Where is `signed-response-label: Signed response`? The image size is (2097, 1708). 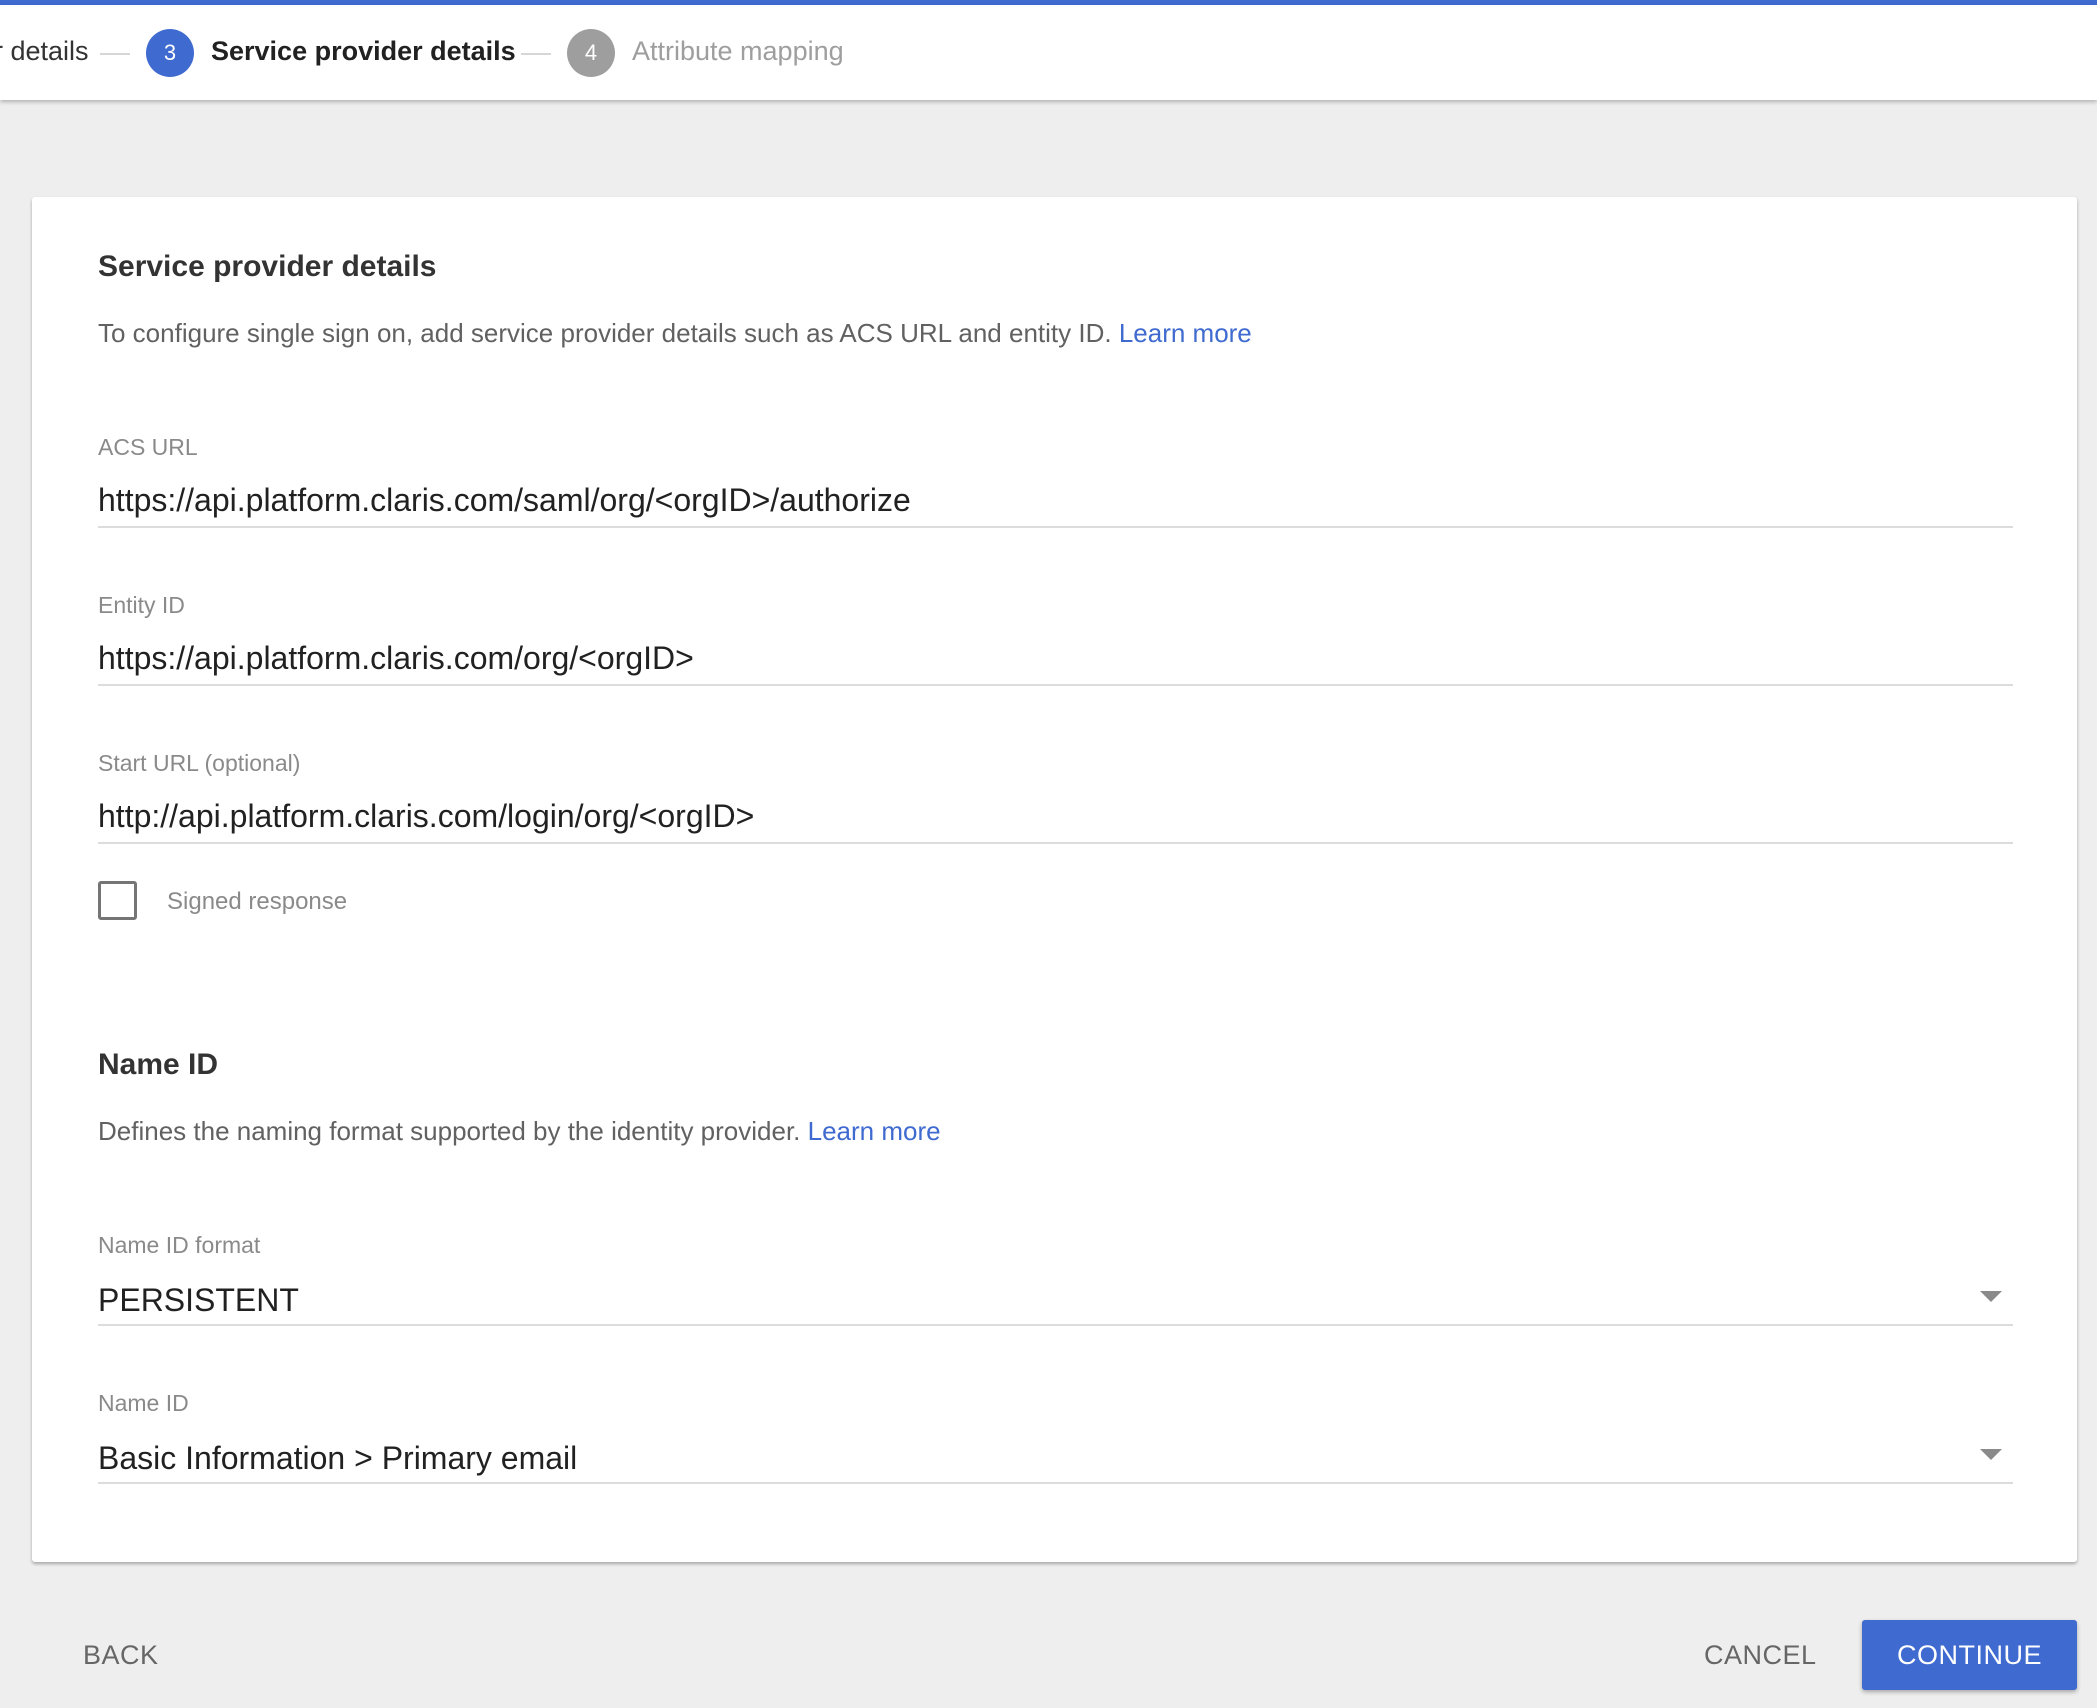
signed-response-label: Signed response is located at coordinates (257, 902).